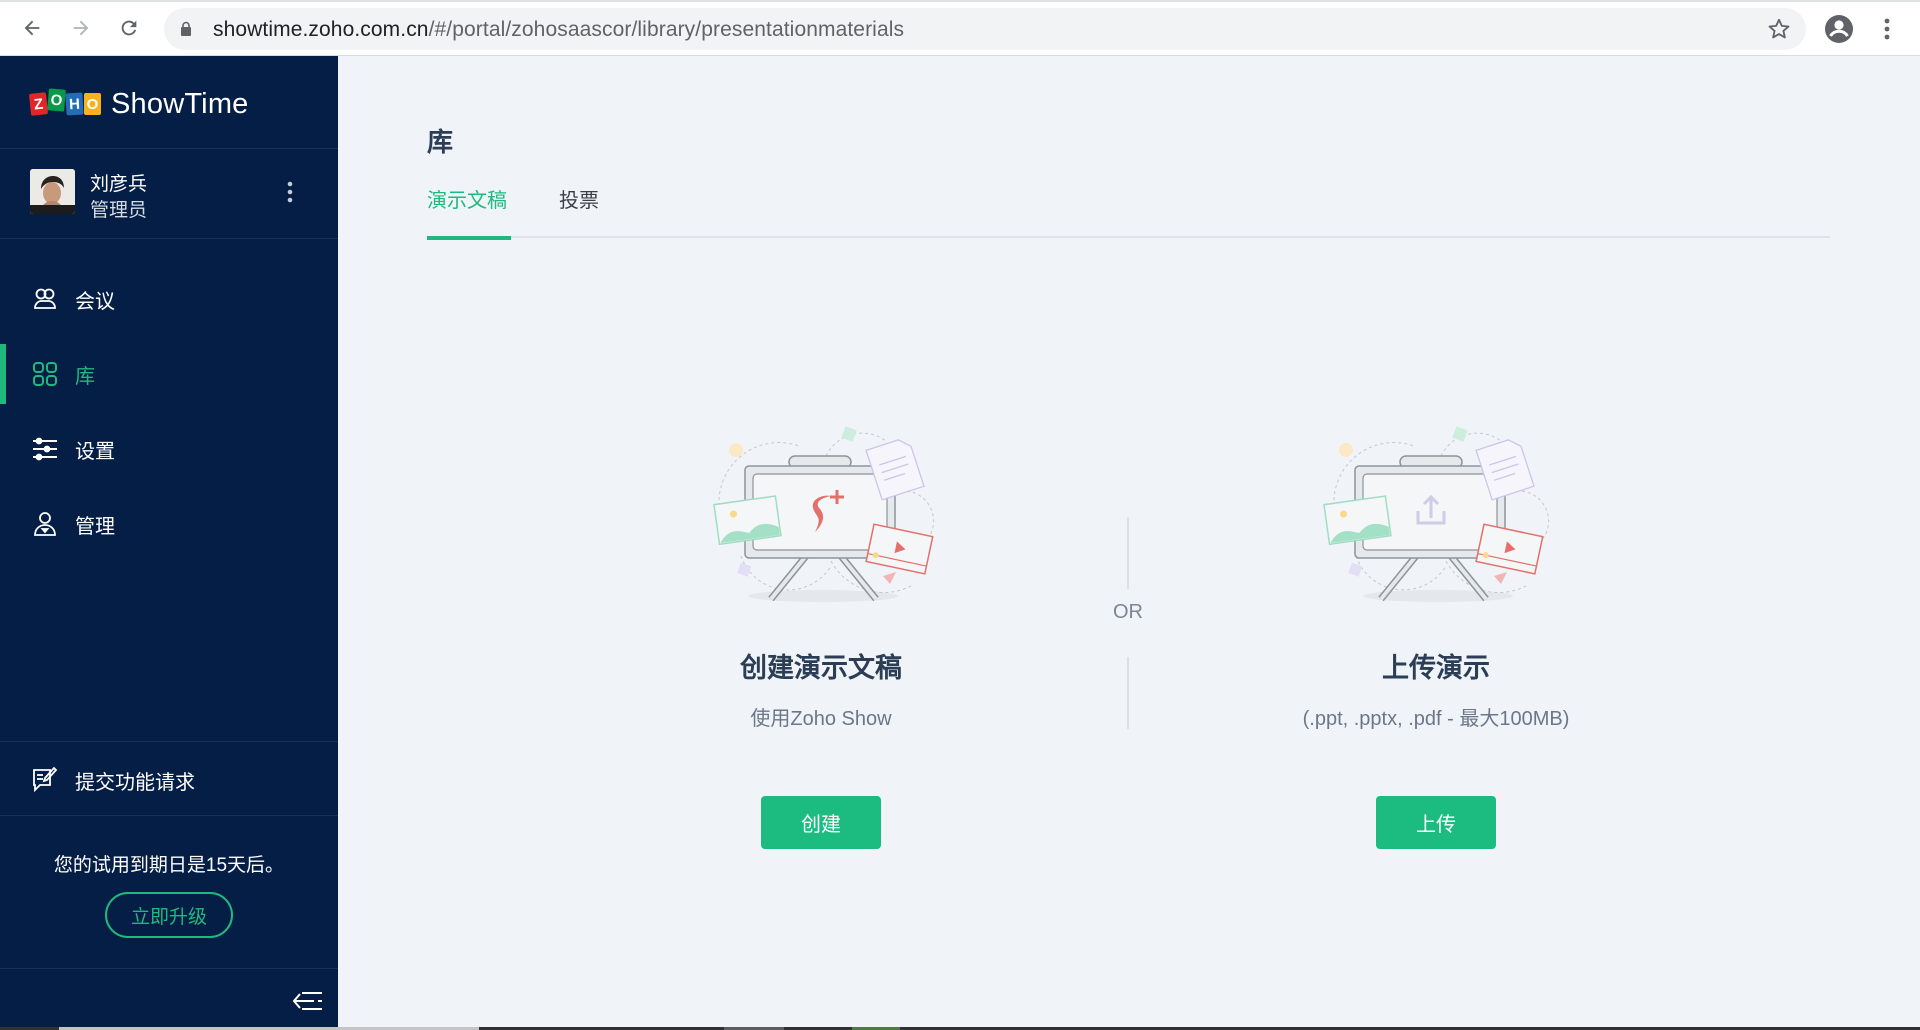  I want to click on arrow-left-icon, so click(32, 28).